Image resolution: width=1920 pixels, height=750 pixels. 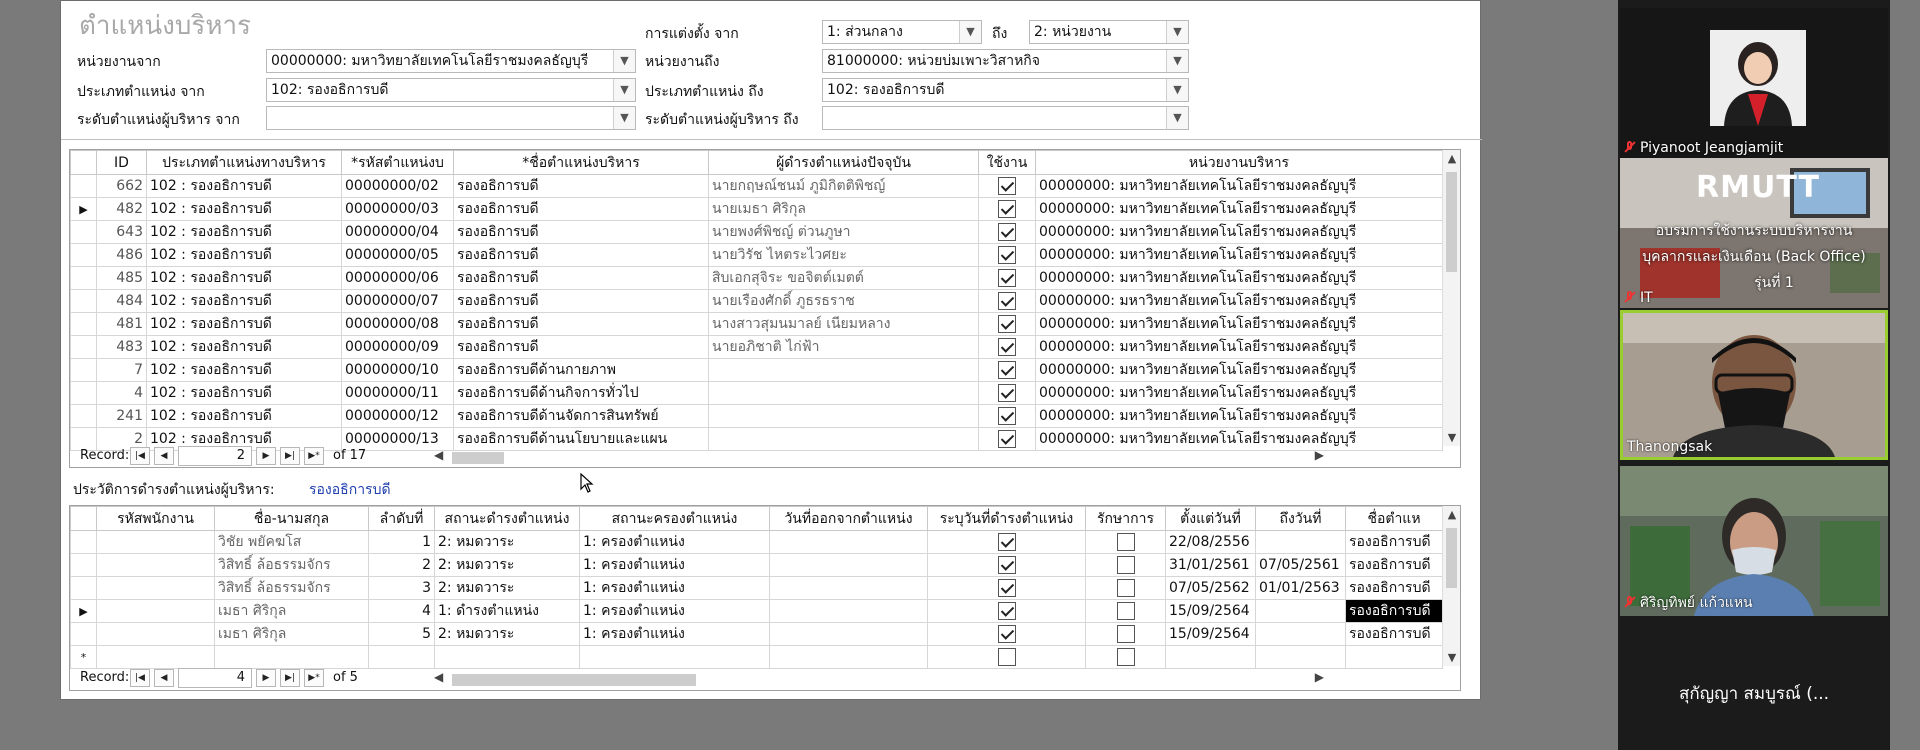 What do you see at coordinates (397, 393) in the screenshot?
I see `cell-position-code: 00000000/11` at bounding box center [397, 393].